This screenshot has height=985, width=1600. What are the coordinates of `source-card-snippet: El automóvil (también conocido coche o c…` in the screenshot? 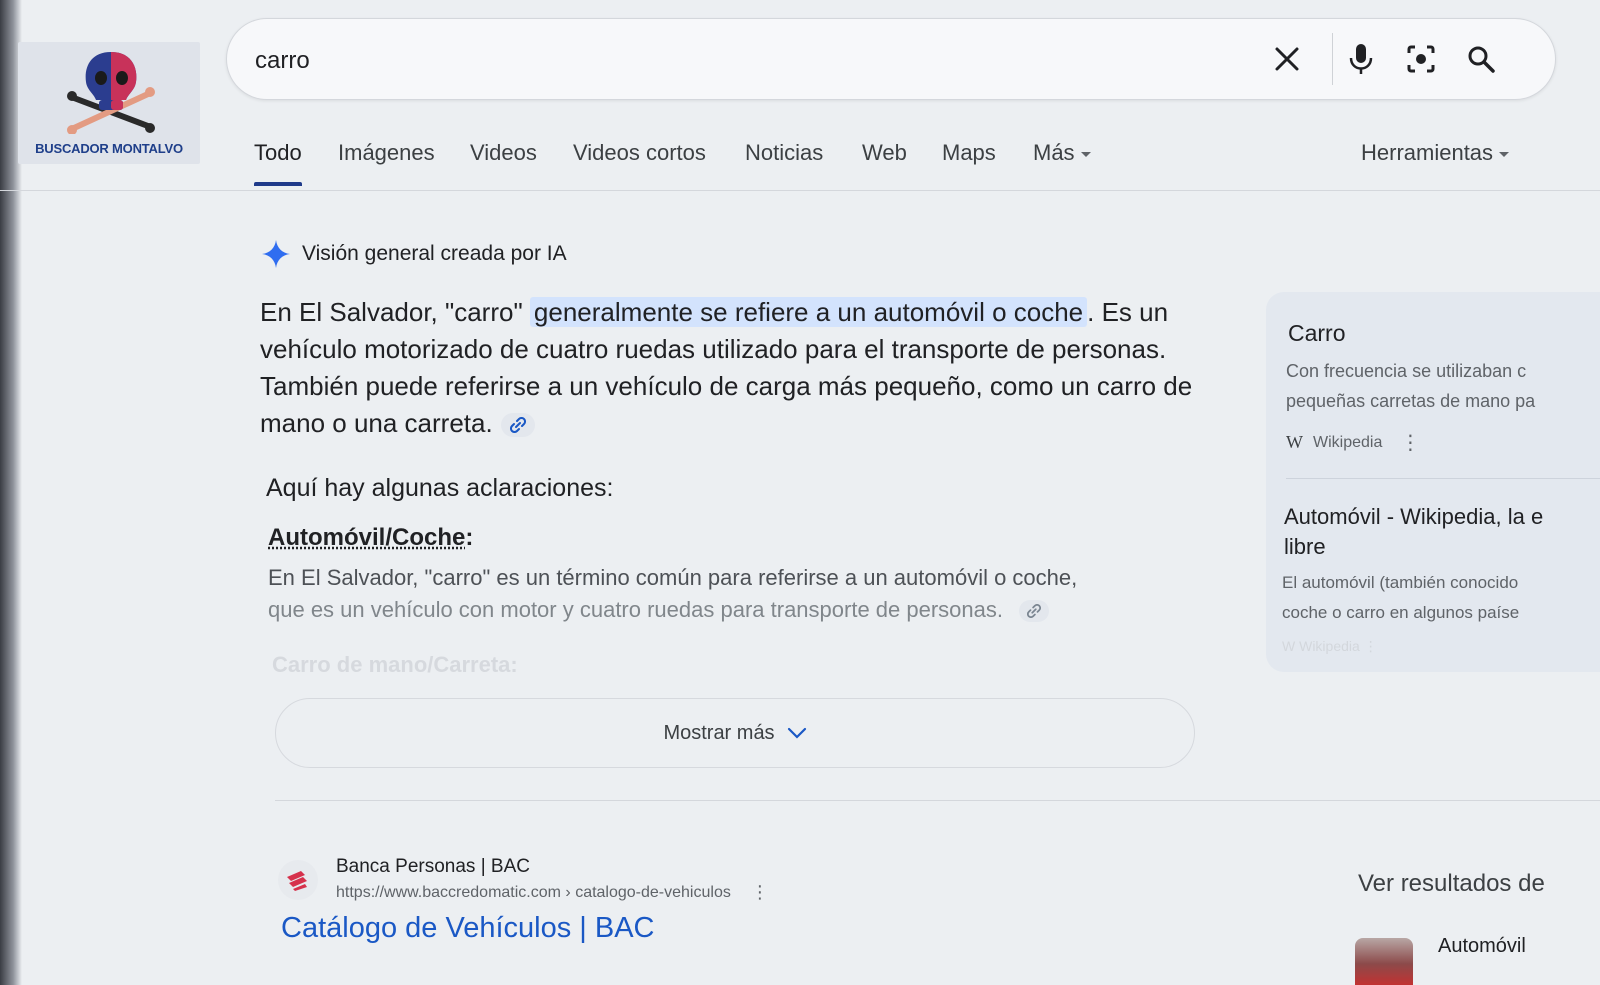 It's located at (1441, 598).